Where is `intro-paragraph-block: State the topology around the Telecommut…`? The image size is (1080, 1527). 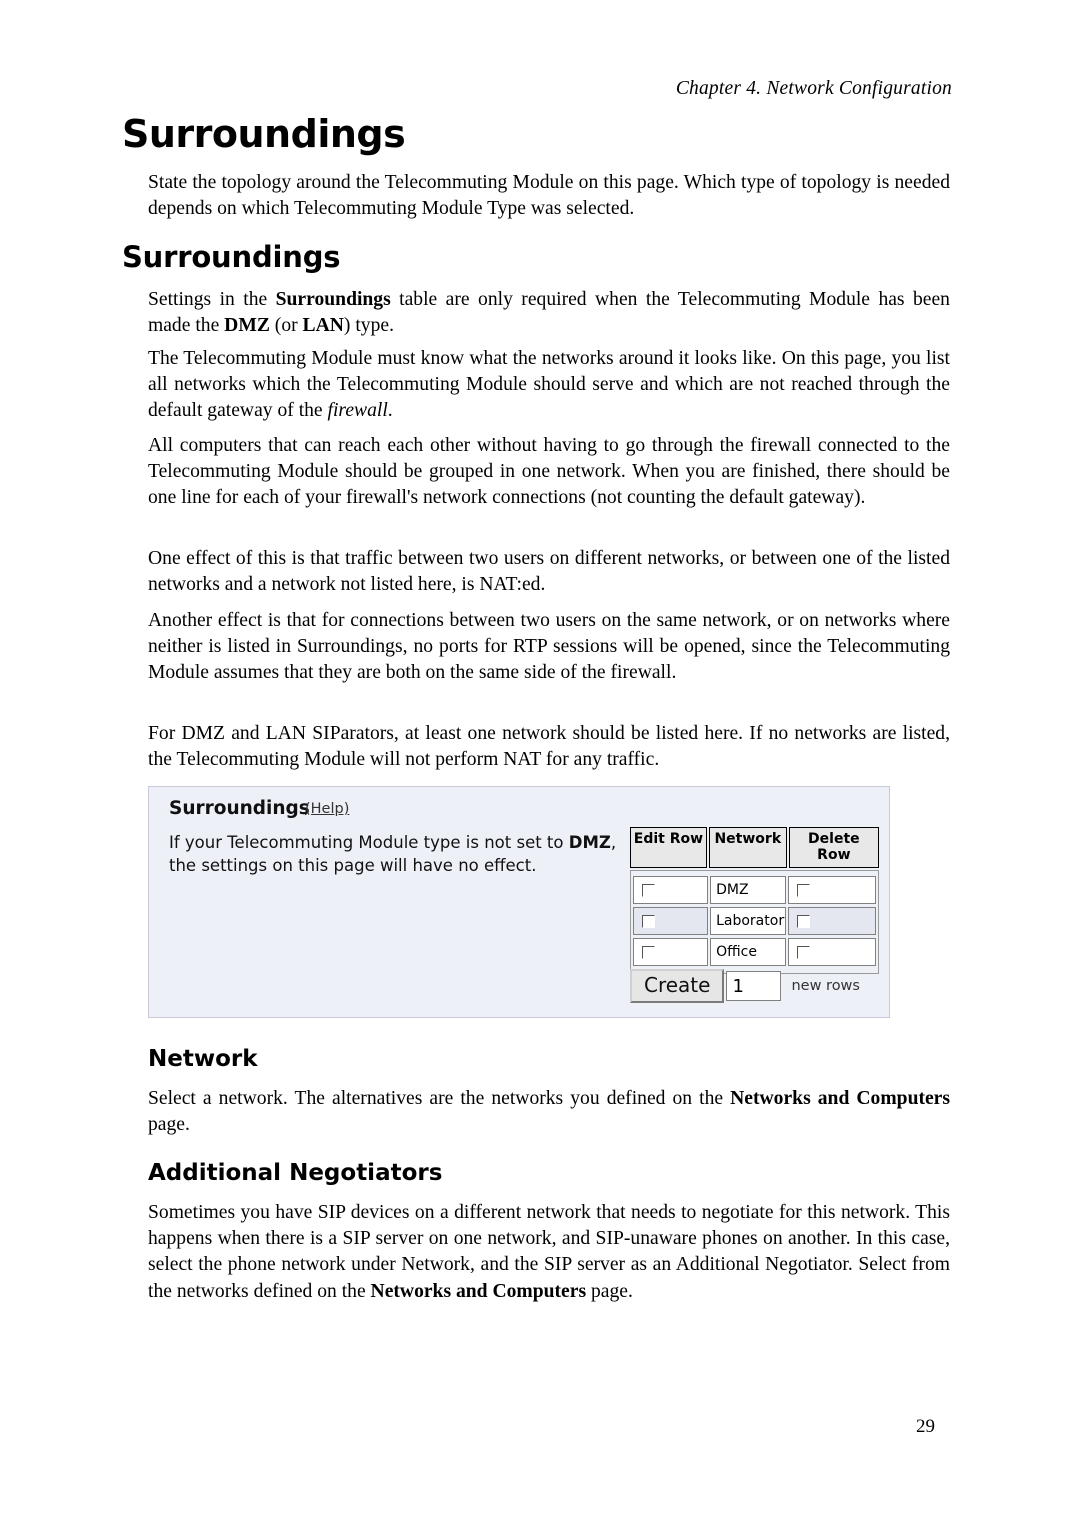
intro-paragraph-block: State the topology around the Telecommut… is located at coordinates (549, 196).